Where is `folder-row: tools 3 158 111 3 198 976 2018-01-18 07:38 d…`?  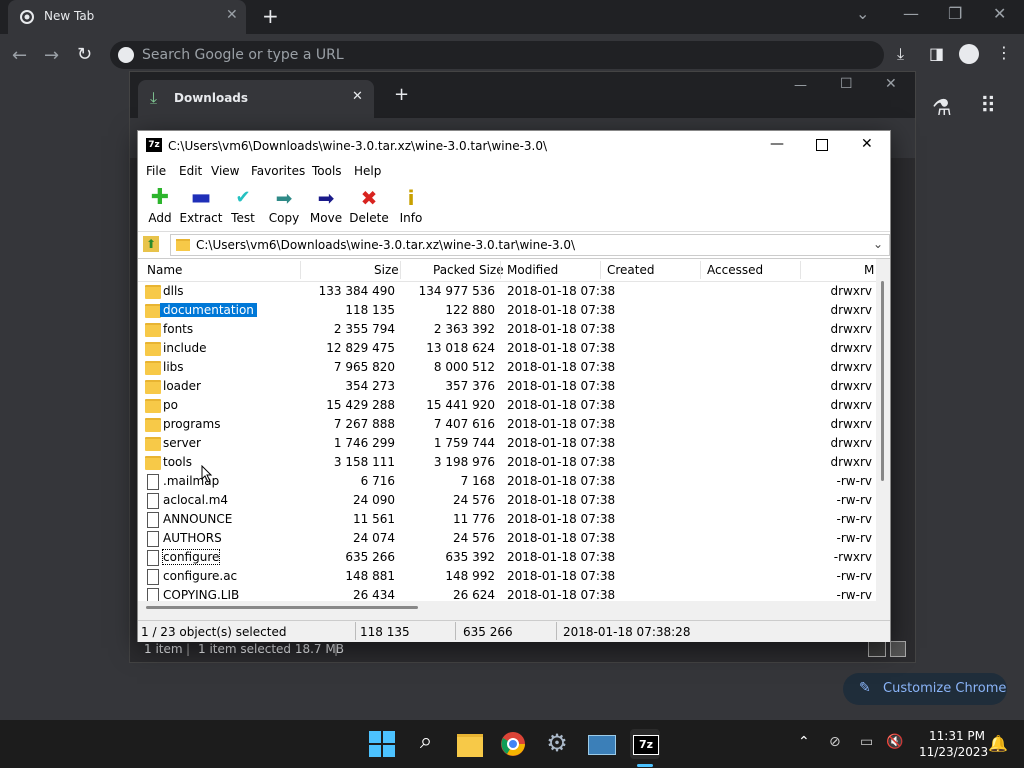 folder-row: tools 3 158 111 3 198 976 2018-01-18 07:38 d… is located at coordinates (507, 462).